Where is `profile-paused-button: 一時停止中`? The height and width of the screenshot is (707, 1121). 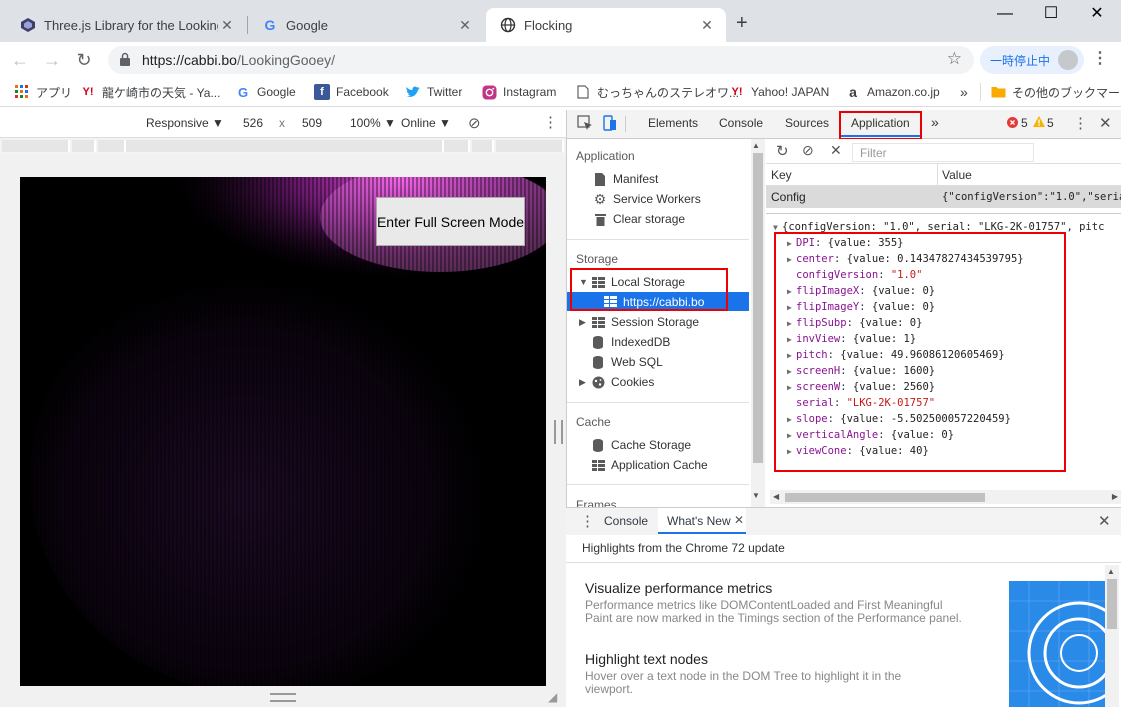
profile-paused-button: 一時停止中 is located at coordinates (1032, 60).